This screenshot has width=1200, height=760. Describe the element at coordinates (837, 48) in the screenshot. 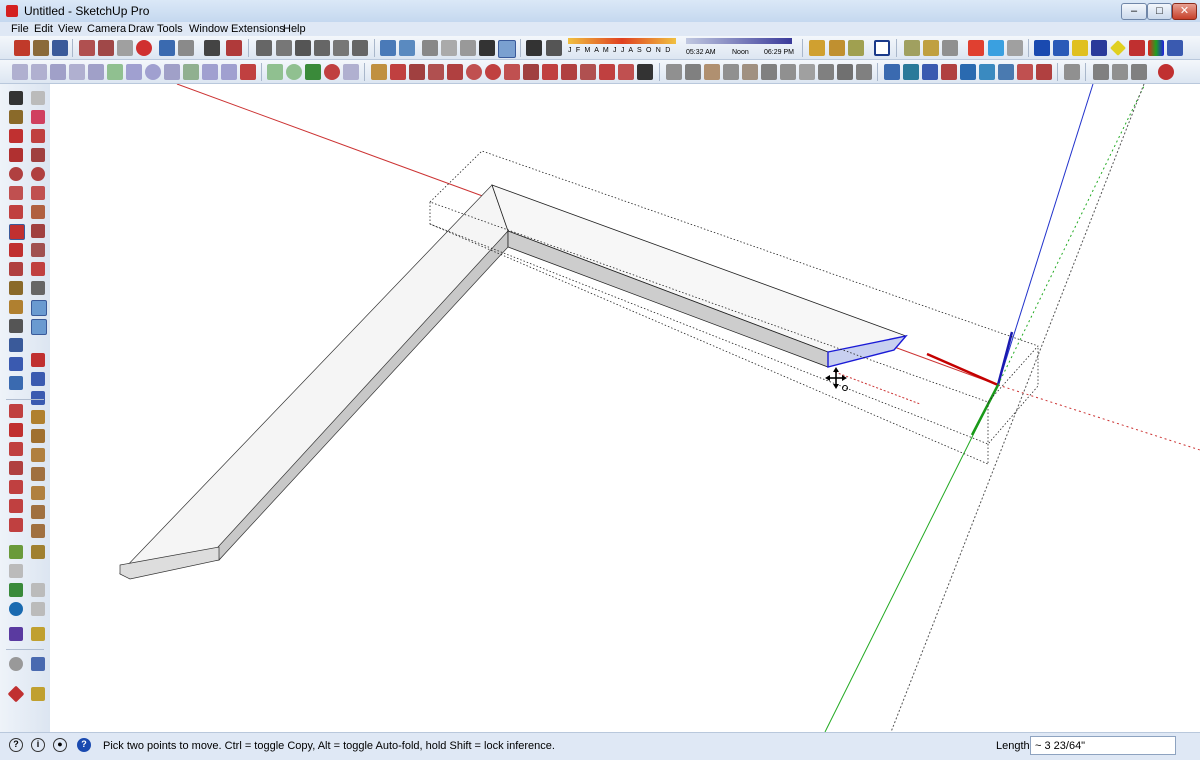

I see `group-icon` at that location.